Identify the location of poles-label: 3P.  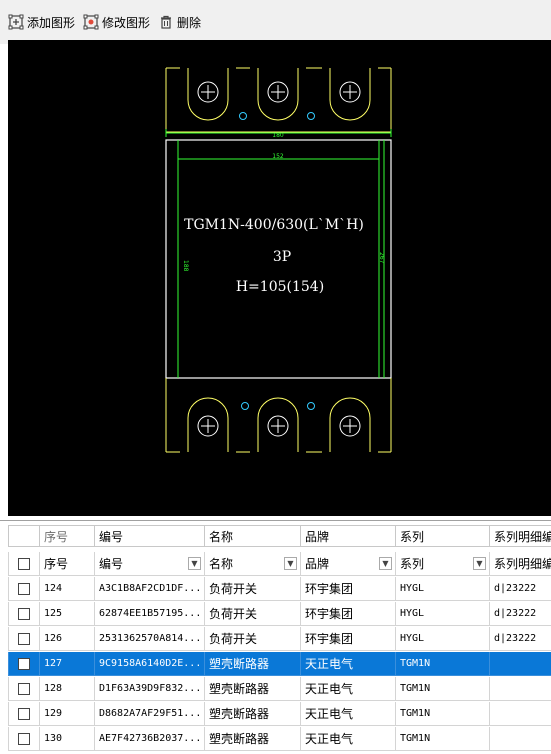
(282, 257).